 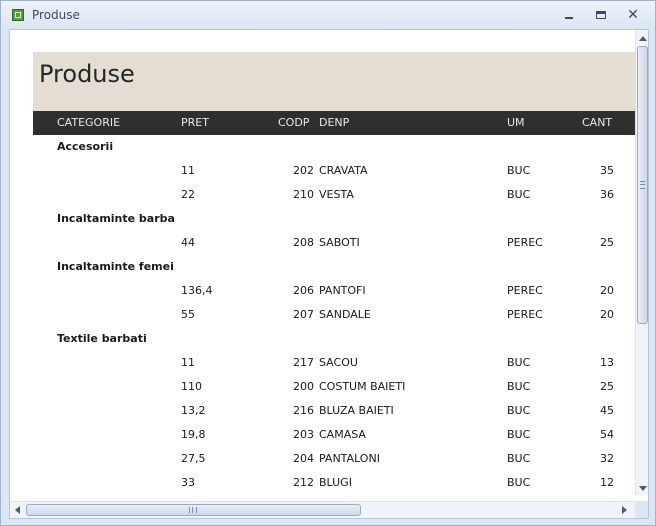 I want to click on column-header-codp: CODP, so click(x=294, y=122).